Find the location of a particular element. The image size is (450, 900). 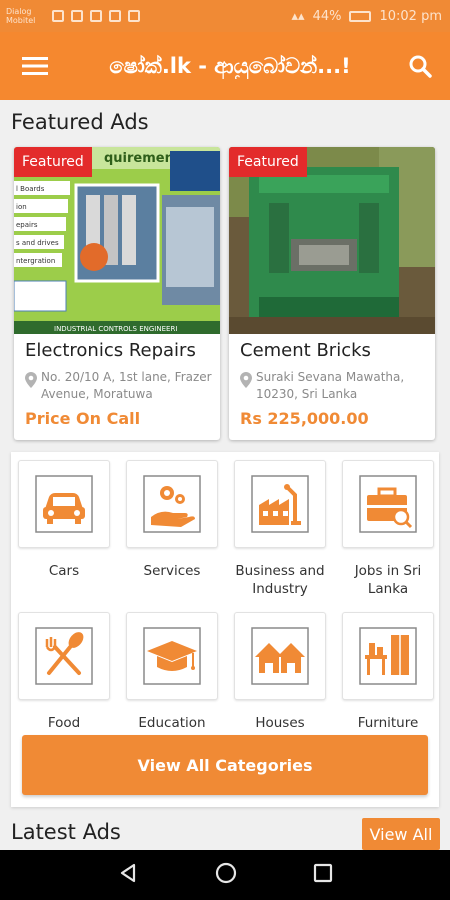

svg-text: ion is located at coordinates (21, 207).